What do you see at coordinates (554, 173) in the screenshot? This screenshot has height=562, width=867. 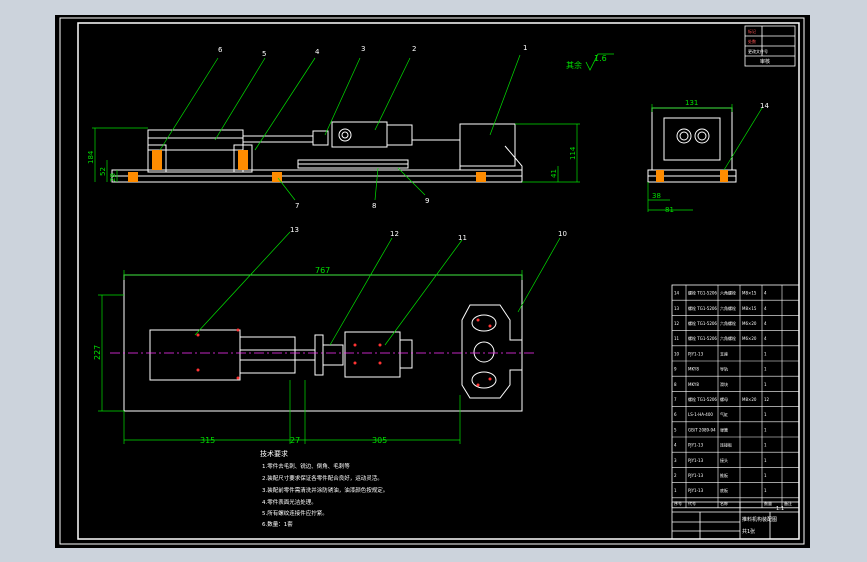 I see `dim-front-height-small: 41` at bounding box center [554, 173].